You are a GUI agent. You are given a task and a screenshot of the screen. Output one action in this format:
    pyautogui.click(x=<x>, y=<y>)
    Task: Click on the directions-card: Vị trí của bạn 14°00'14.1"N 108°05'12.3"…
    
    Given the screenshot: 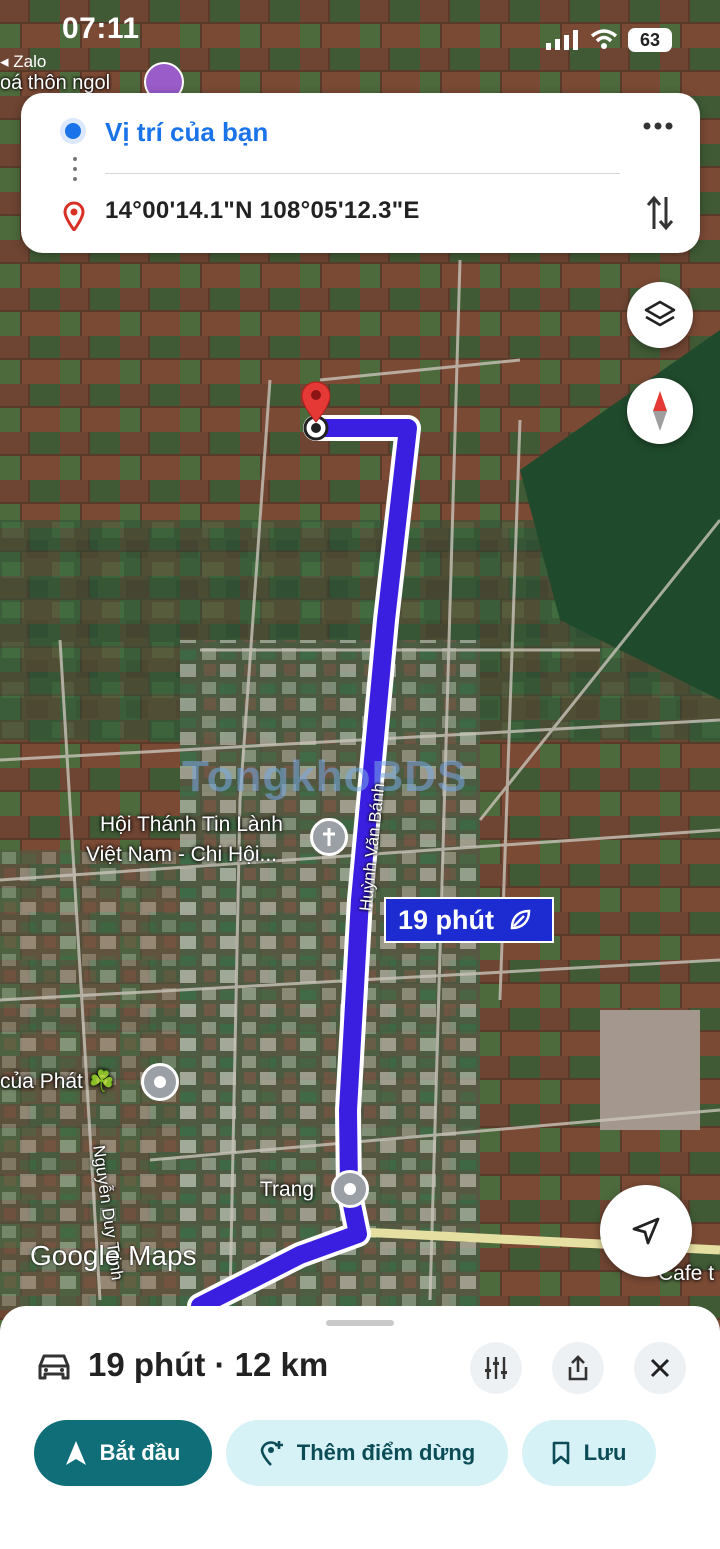 What is the action you would take?
    pyautogui.click(x=360, y=173)
    